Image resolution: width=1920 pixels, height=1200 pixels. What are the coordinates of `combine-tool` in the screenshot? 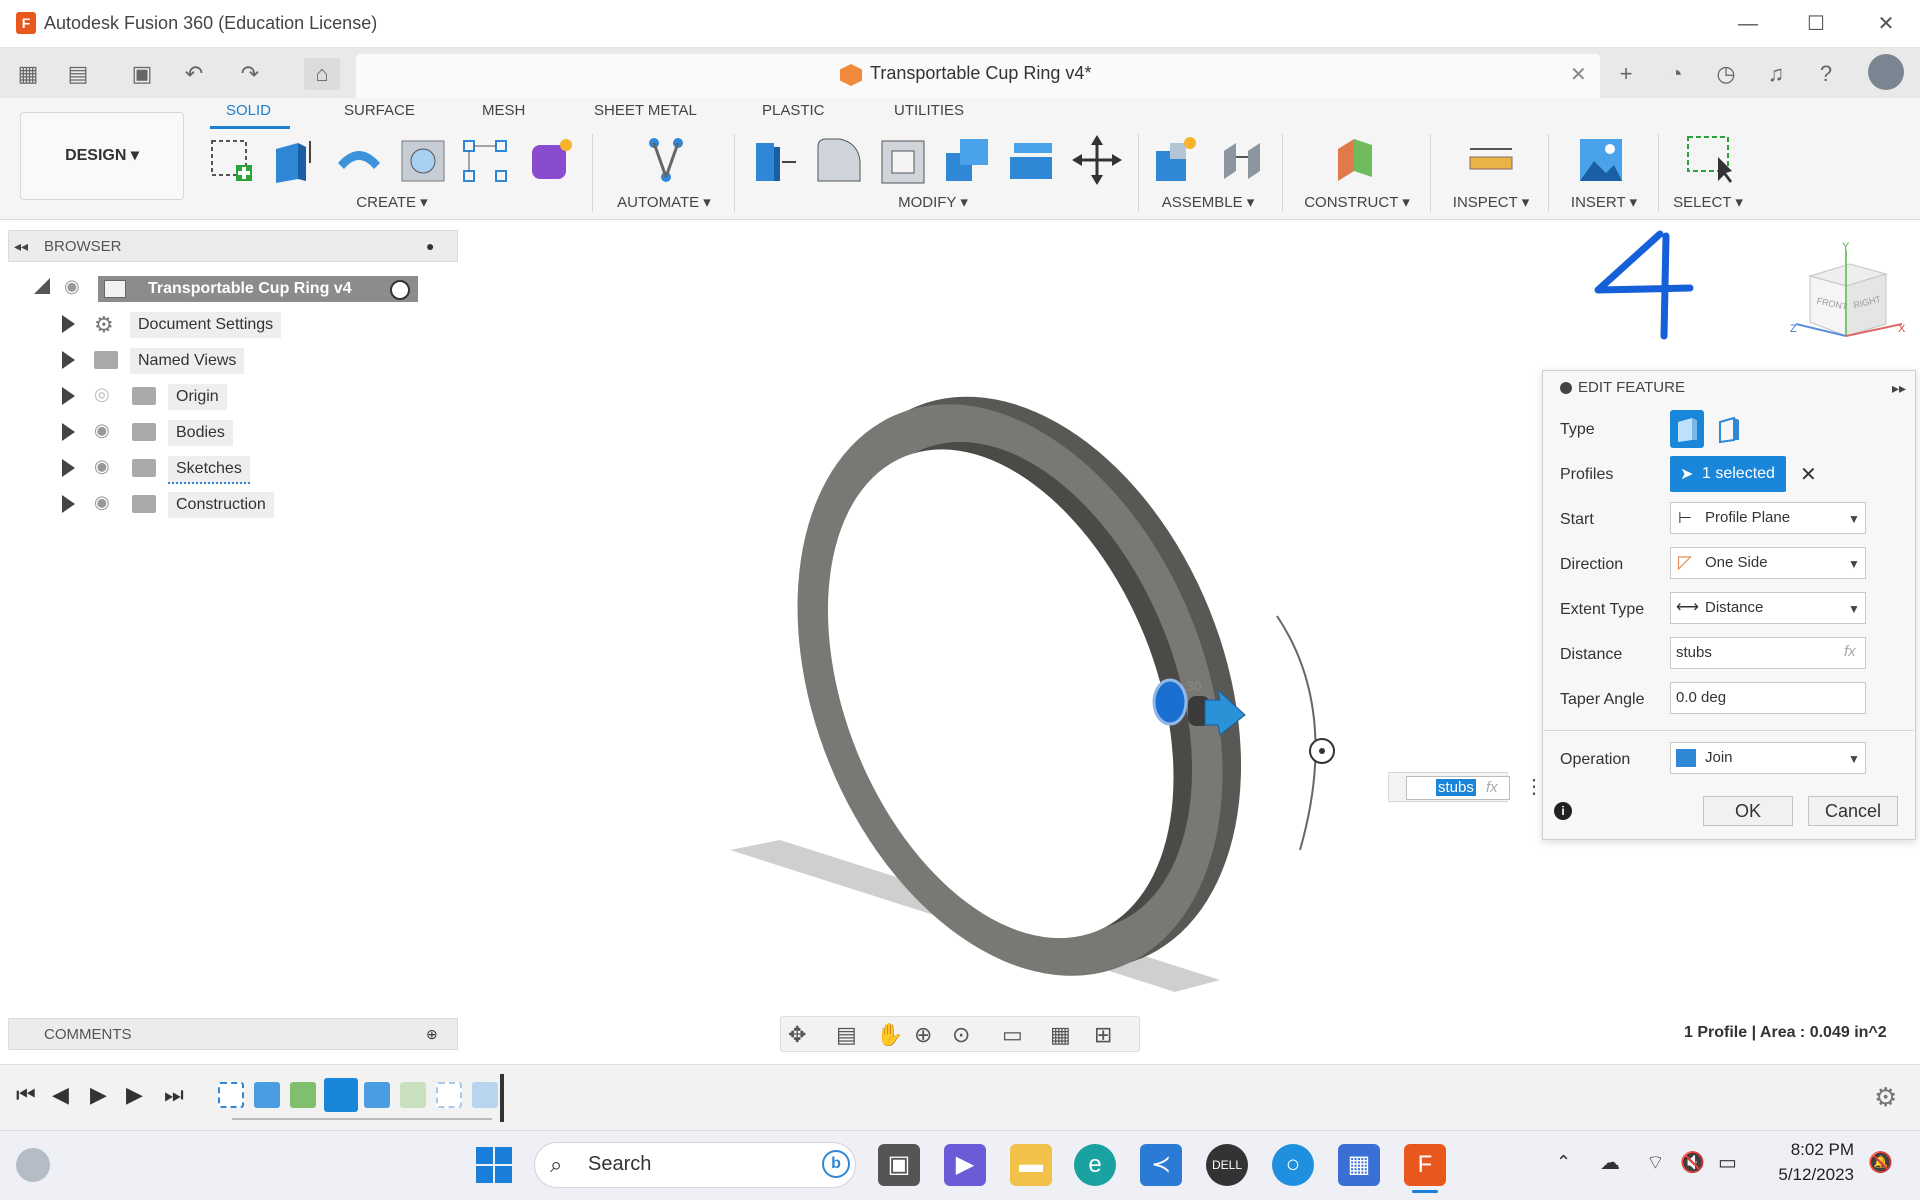 It's located at (967, 160).